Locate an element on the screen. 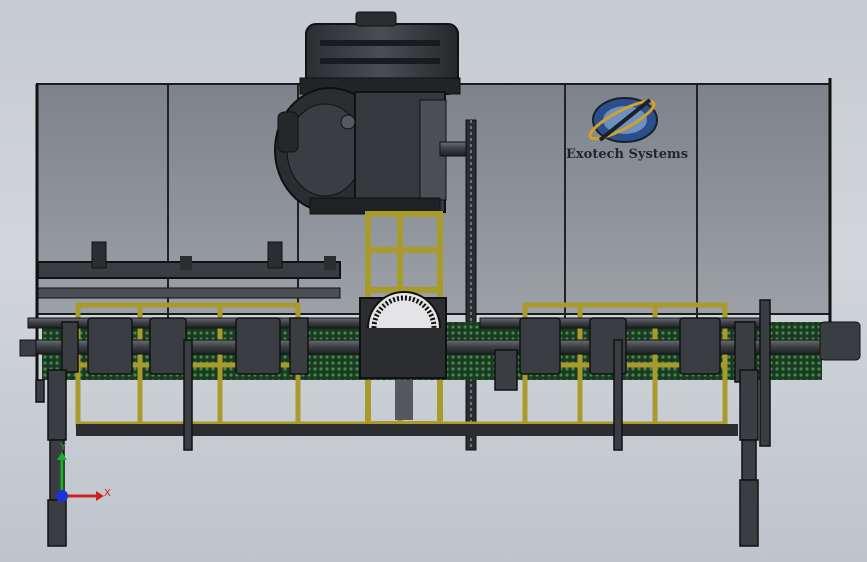 Image resolution: width=867 pixels, height=562 pixels. central-gearbox is located at coordinates (403, 355).